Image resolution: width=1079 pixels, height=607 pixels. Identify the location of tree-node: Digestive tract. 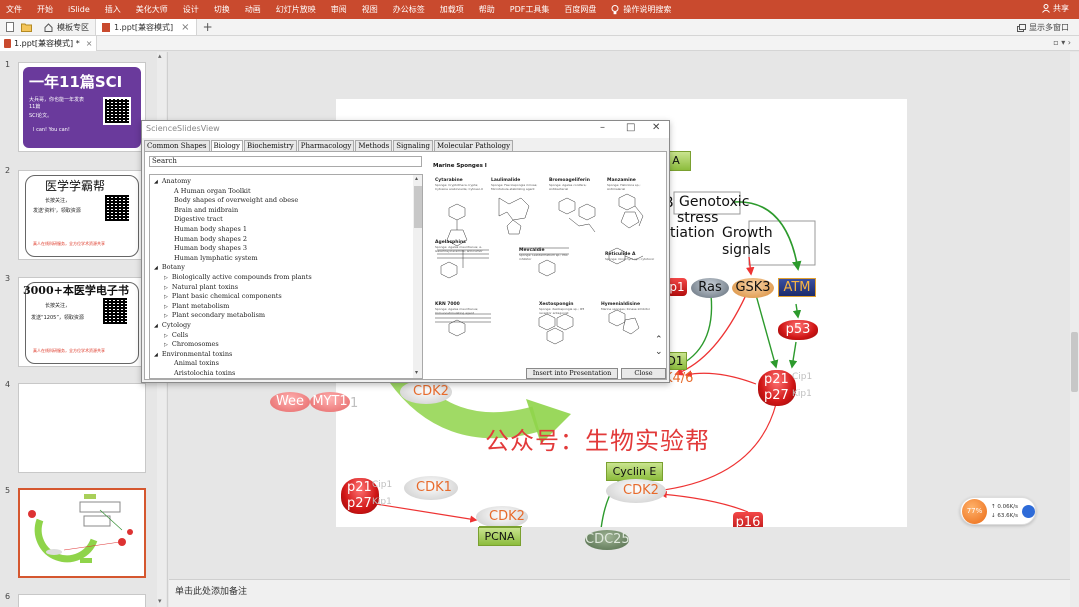
(198, 219).